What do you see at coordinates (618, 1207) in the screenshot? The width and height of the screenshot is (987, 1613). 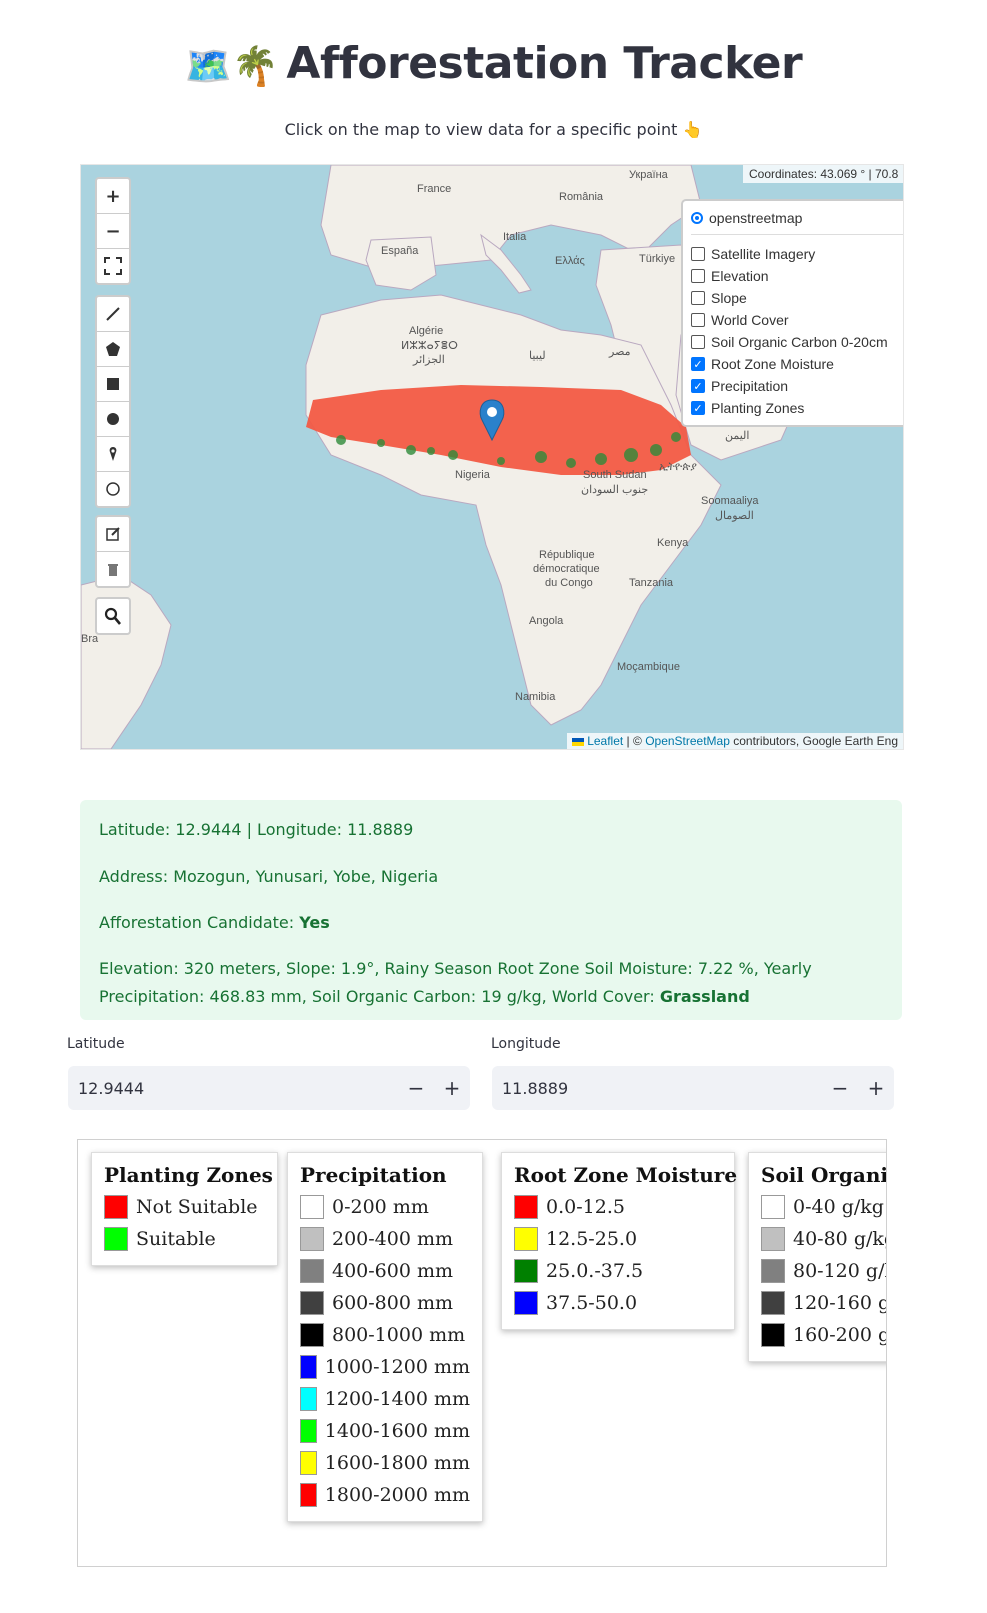 I see `legend-item: 0.0-12.5` at bounding box center [618, 1207].